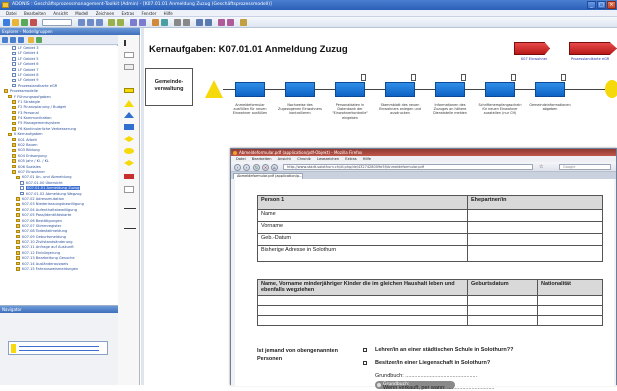 Image resolution: width=617 pixels, height=391 pixels. Describe the element at coordinates (230, 22) in the screenshot. I see `simulation-icon` at that location.